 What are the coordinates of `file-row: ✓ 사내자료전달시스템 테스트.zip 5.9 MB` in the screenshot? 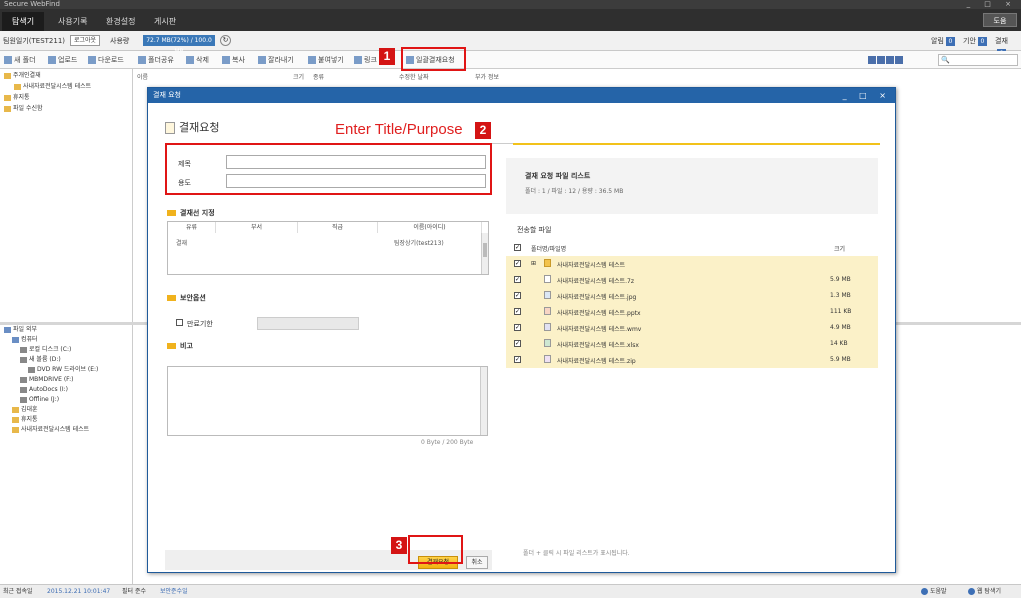 It's located at (692, 360).